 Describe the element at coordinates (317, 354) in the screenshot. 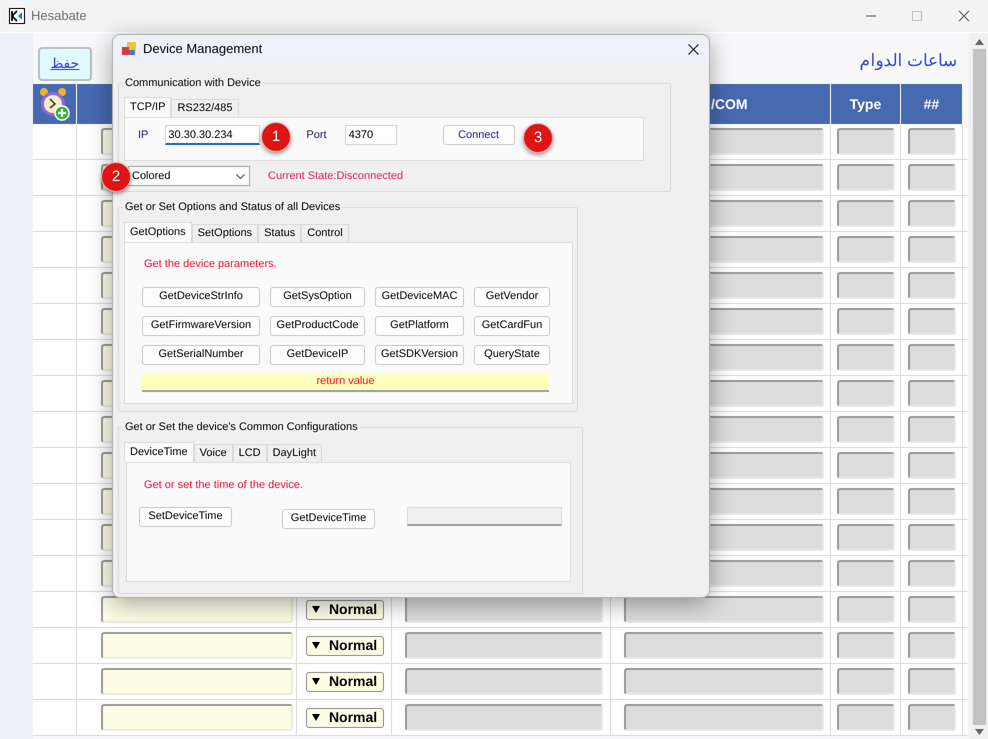

I see `command-button: GetDeviceIP` at that location.